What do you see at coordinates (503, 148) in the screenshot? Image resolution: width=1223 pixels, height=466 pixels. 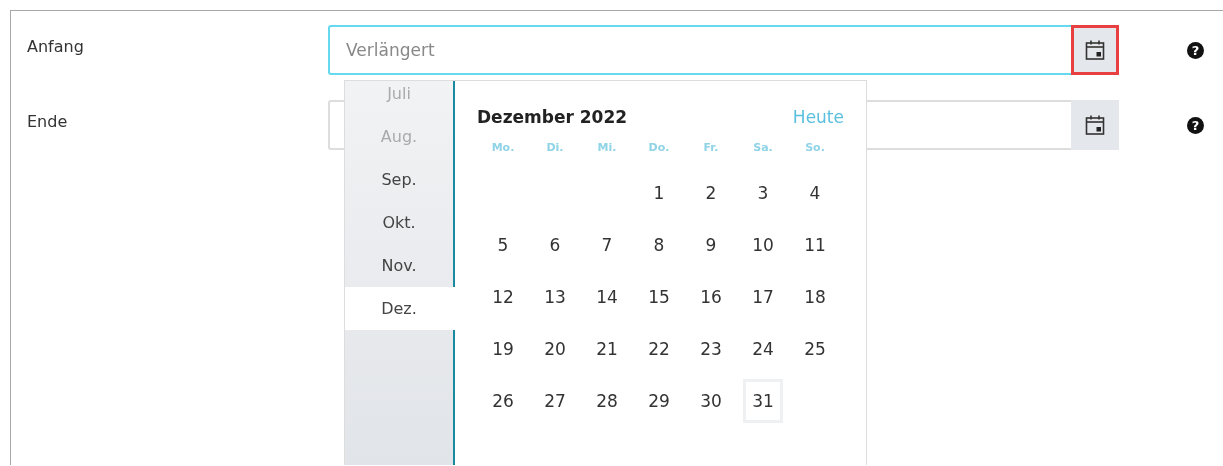 I see `weekday-header: Mo.` at bounding box center [503, 148].